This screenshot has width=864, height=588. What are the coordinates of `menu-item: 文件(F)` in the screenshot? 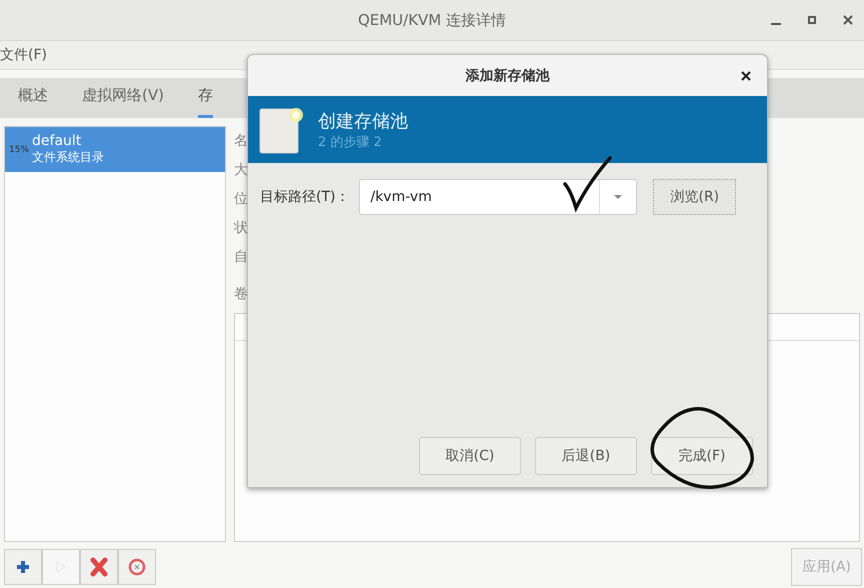 It's located at (24, 55).